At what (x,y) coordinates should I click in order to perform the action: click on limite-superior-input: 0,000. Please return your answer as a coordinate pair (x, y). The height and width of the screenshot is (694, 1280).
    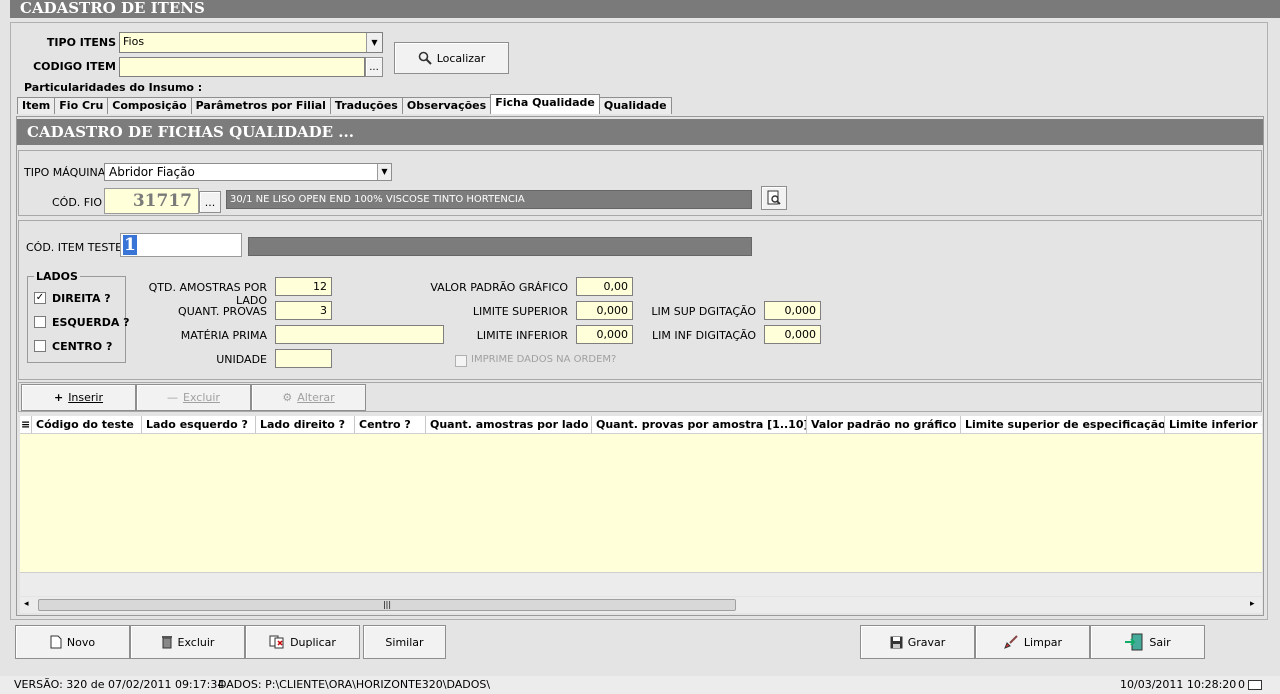
    Looking at the image, I should click on (604, 310).